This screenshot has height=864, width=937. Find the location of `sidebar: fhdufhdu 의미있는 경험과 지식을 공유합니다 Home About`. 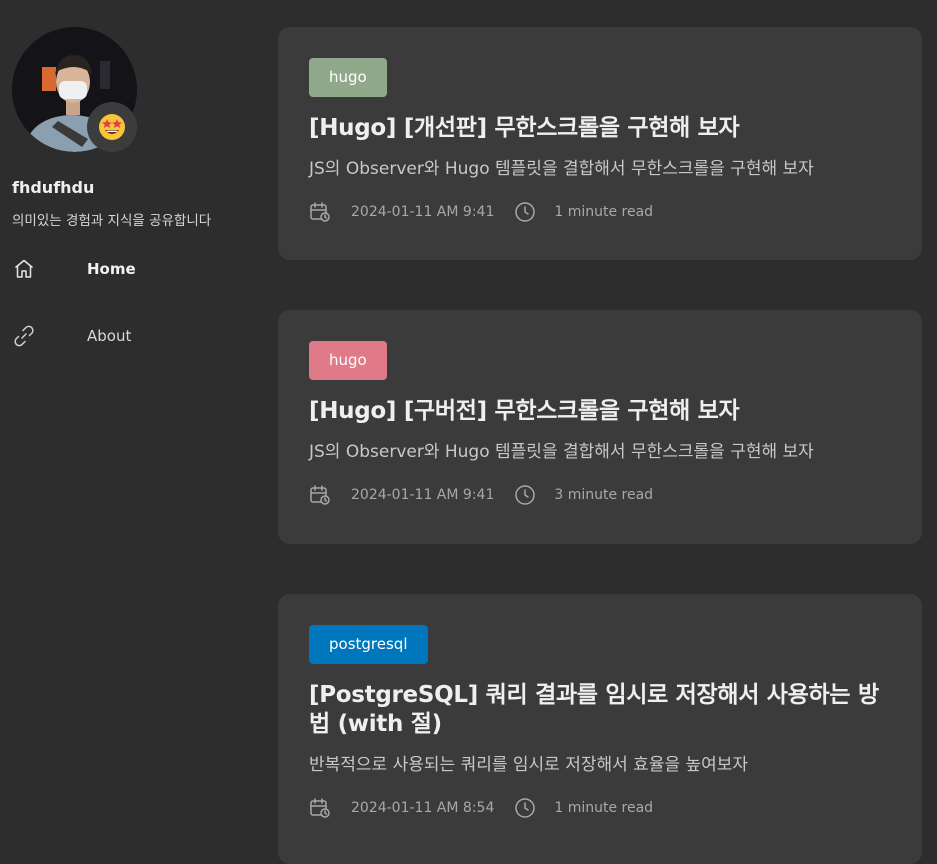

sidebar: fhdufhdu 의미있는 경험과 지식을 공유합니다 Home About is located at coordinates (132, 187).